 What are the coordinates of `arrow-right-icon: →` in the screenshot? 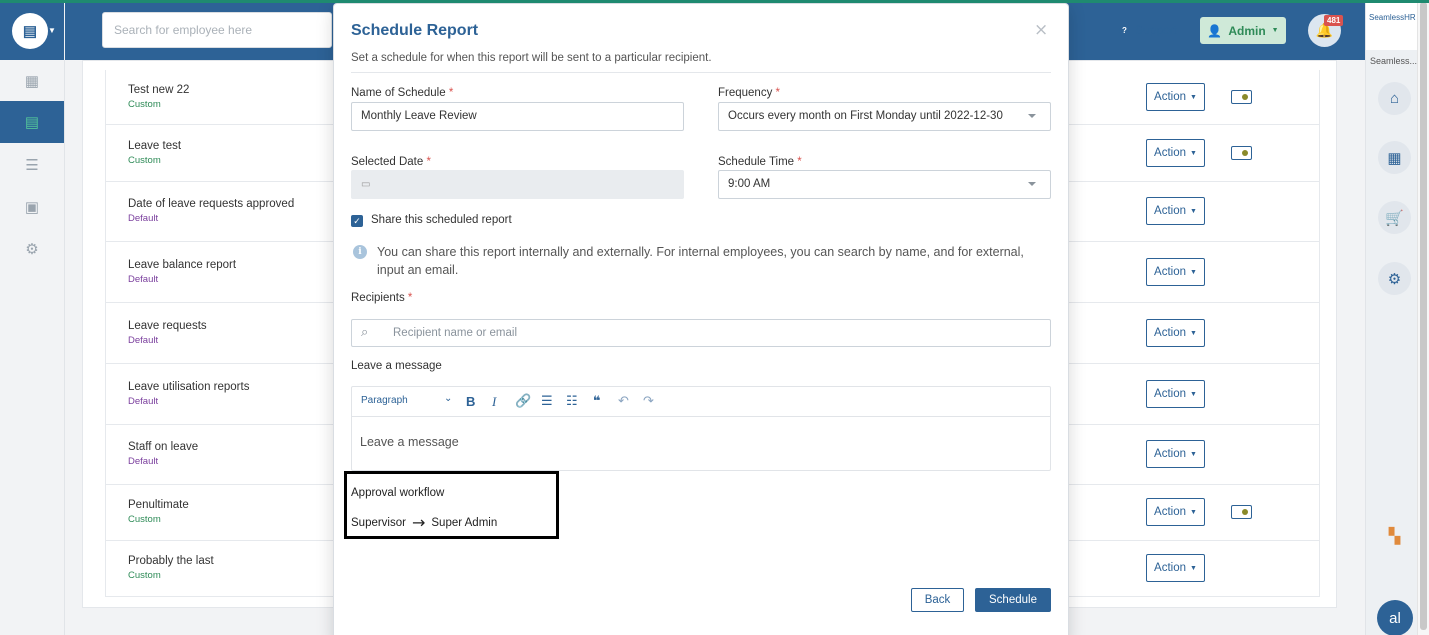 It's located at (418, 522).